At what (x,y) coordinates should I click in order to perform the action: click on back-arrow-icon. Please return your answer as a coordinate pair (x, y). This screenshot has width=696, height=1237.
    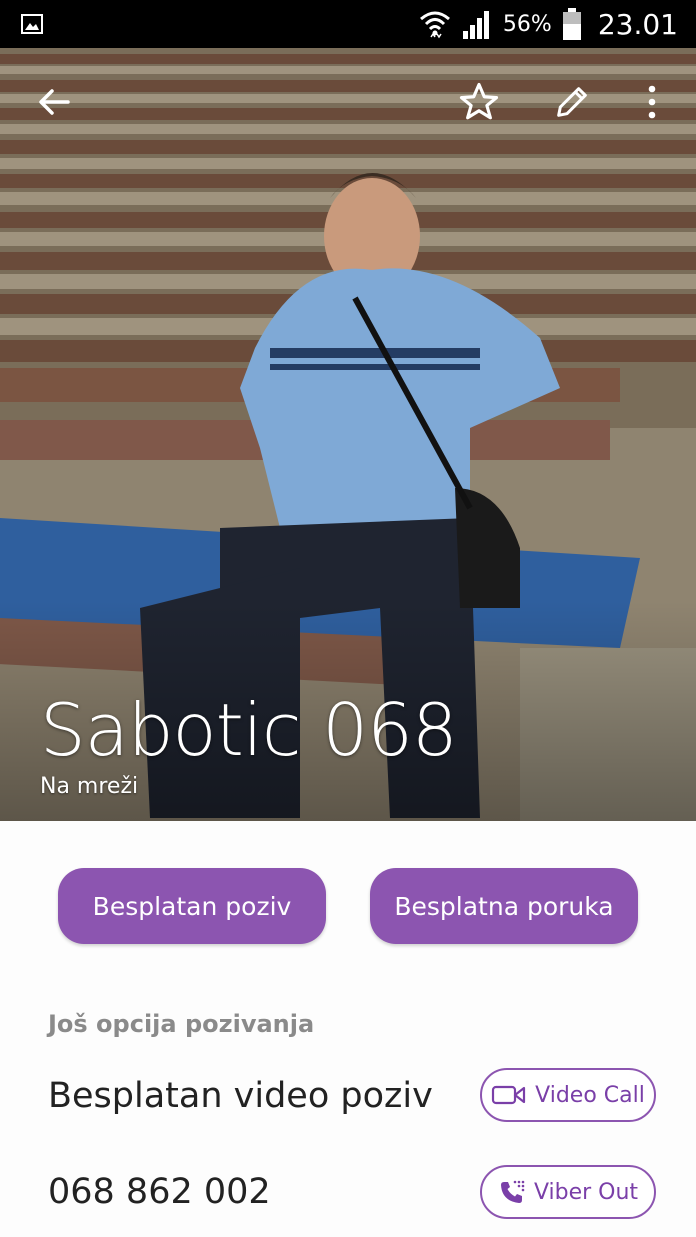
    Looking at the image, I should click on (54, 102).